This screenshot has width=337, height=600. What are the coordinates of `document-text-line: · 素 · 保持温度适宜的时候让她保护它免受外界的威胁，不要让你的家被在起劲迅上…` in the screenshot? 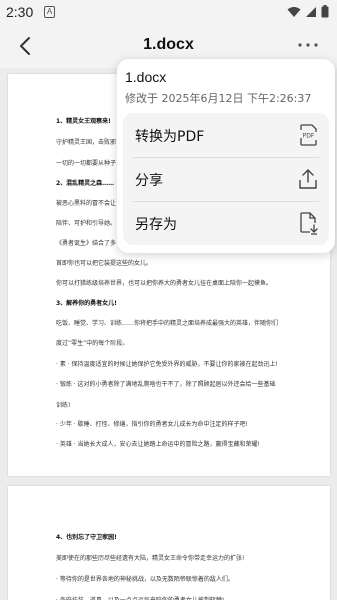 It's located at (167, 364).